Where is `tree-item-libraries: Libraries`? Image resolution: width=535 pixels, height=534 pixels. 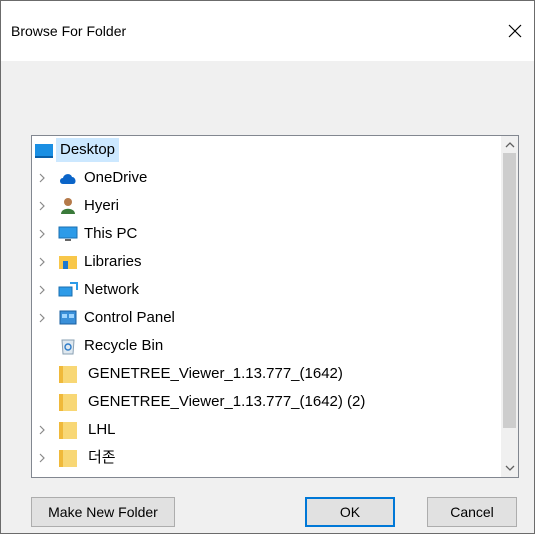
tree-item-libraries: Libraries is located at coordinates (267, 262).